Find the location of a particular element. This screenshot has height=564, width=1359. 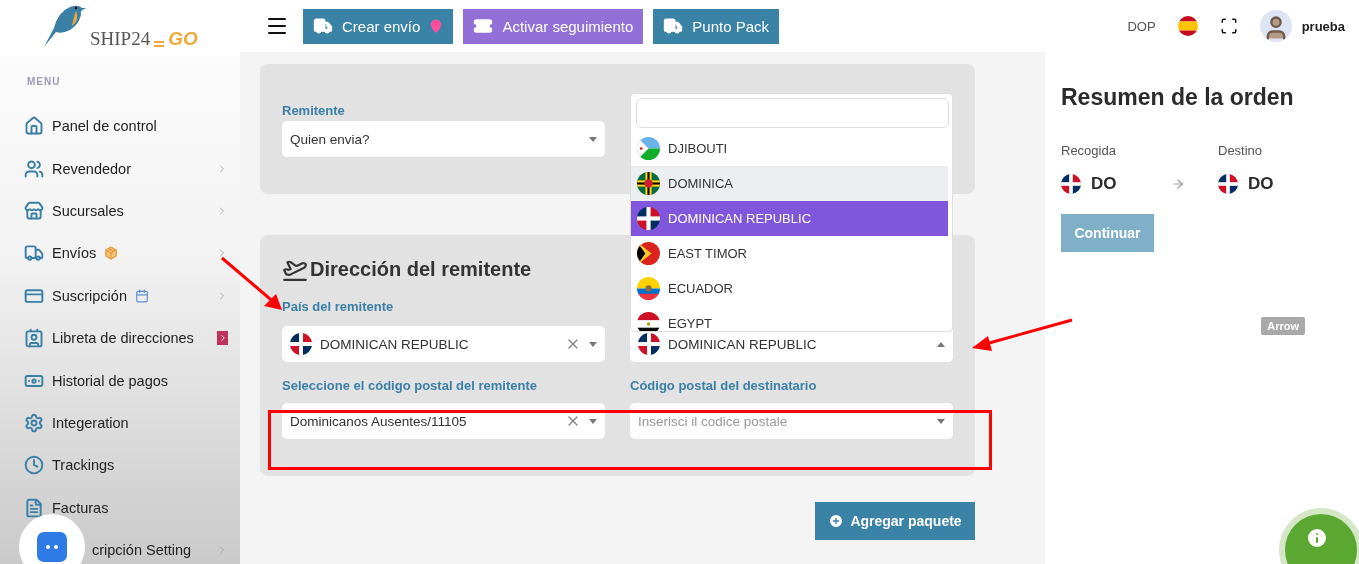

users-icon is located at coordinates (34, 168).